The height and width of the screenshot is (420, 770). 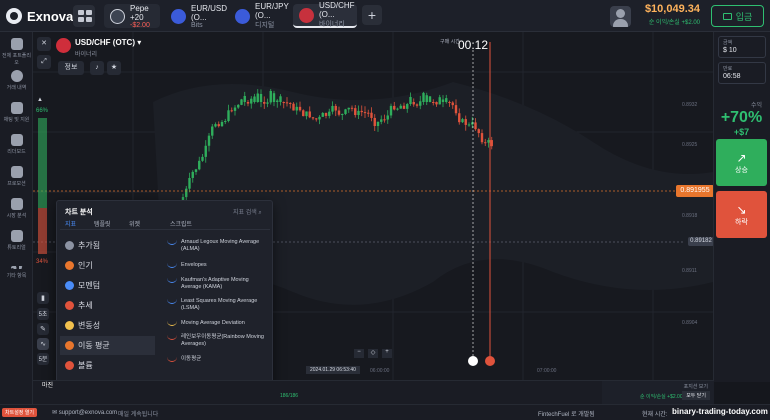 What do you see at coordinates (247, 212) in the screenshot?
I see `indicator-search: 지표 검색 ⌕` at bounding box center [247, 212].